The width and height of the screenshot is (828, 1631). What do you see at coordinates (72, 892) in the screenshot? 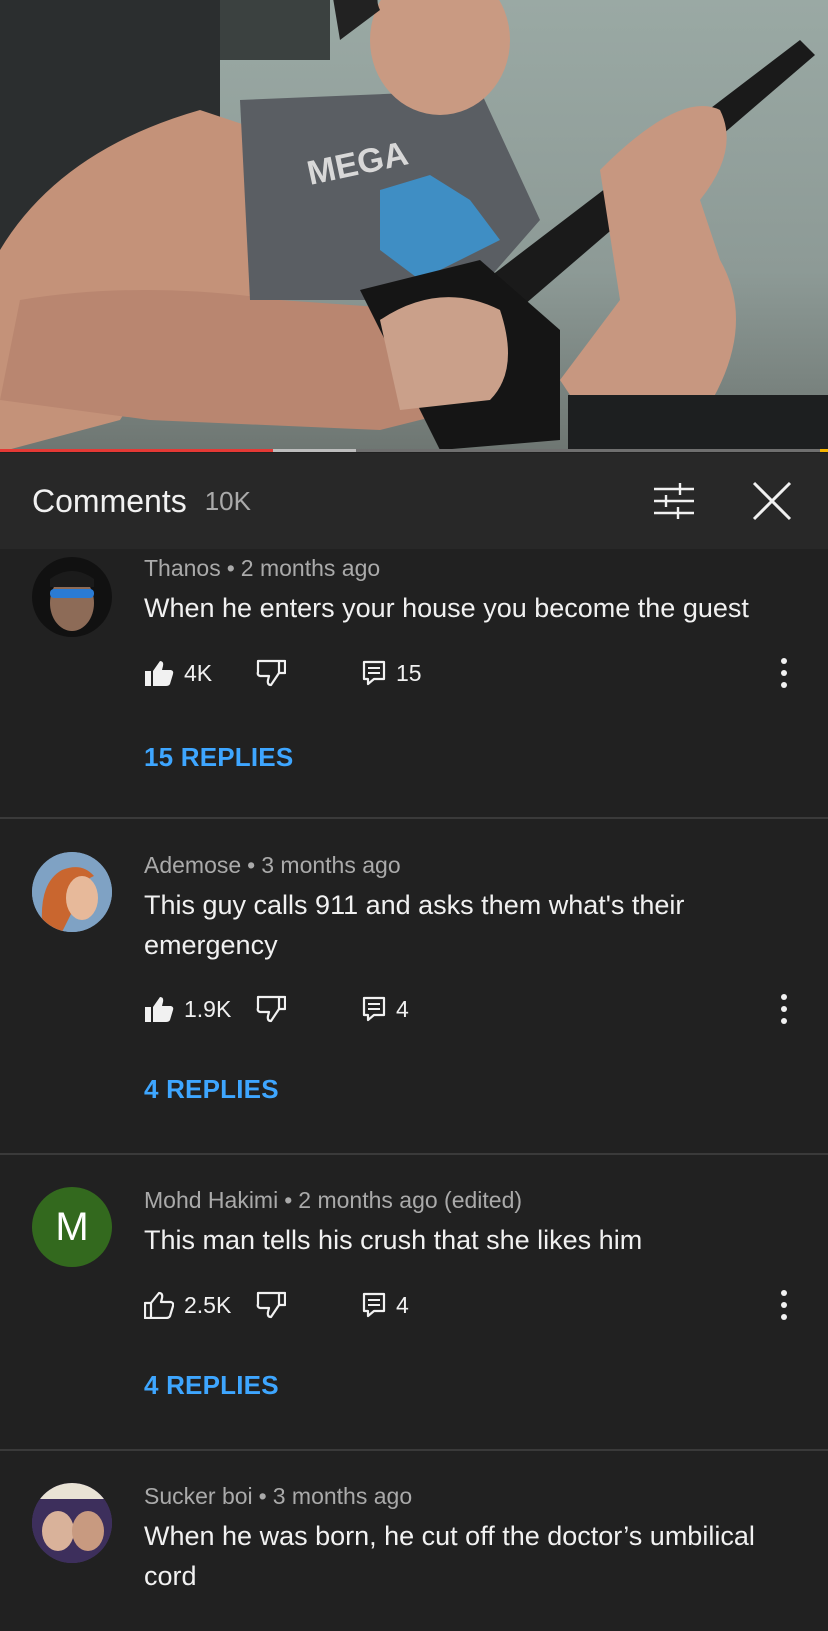
I see `redhead-avatar-icon` at bounding box center [72, 892].